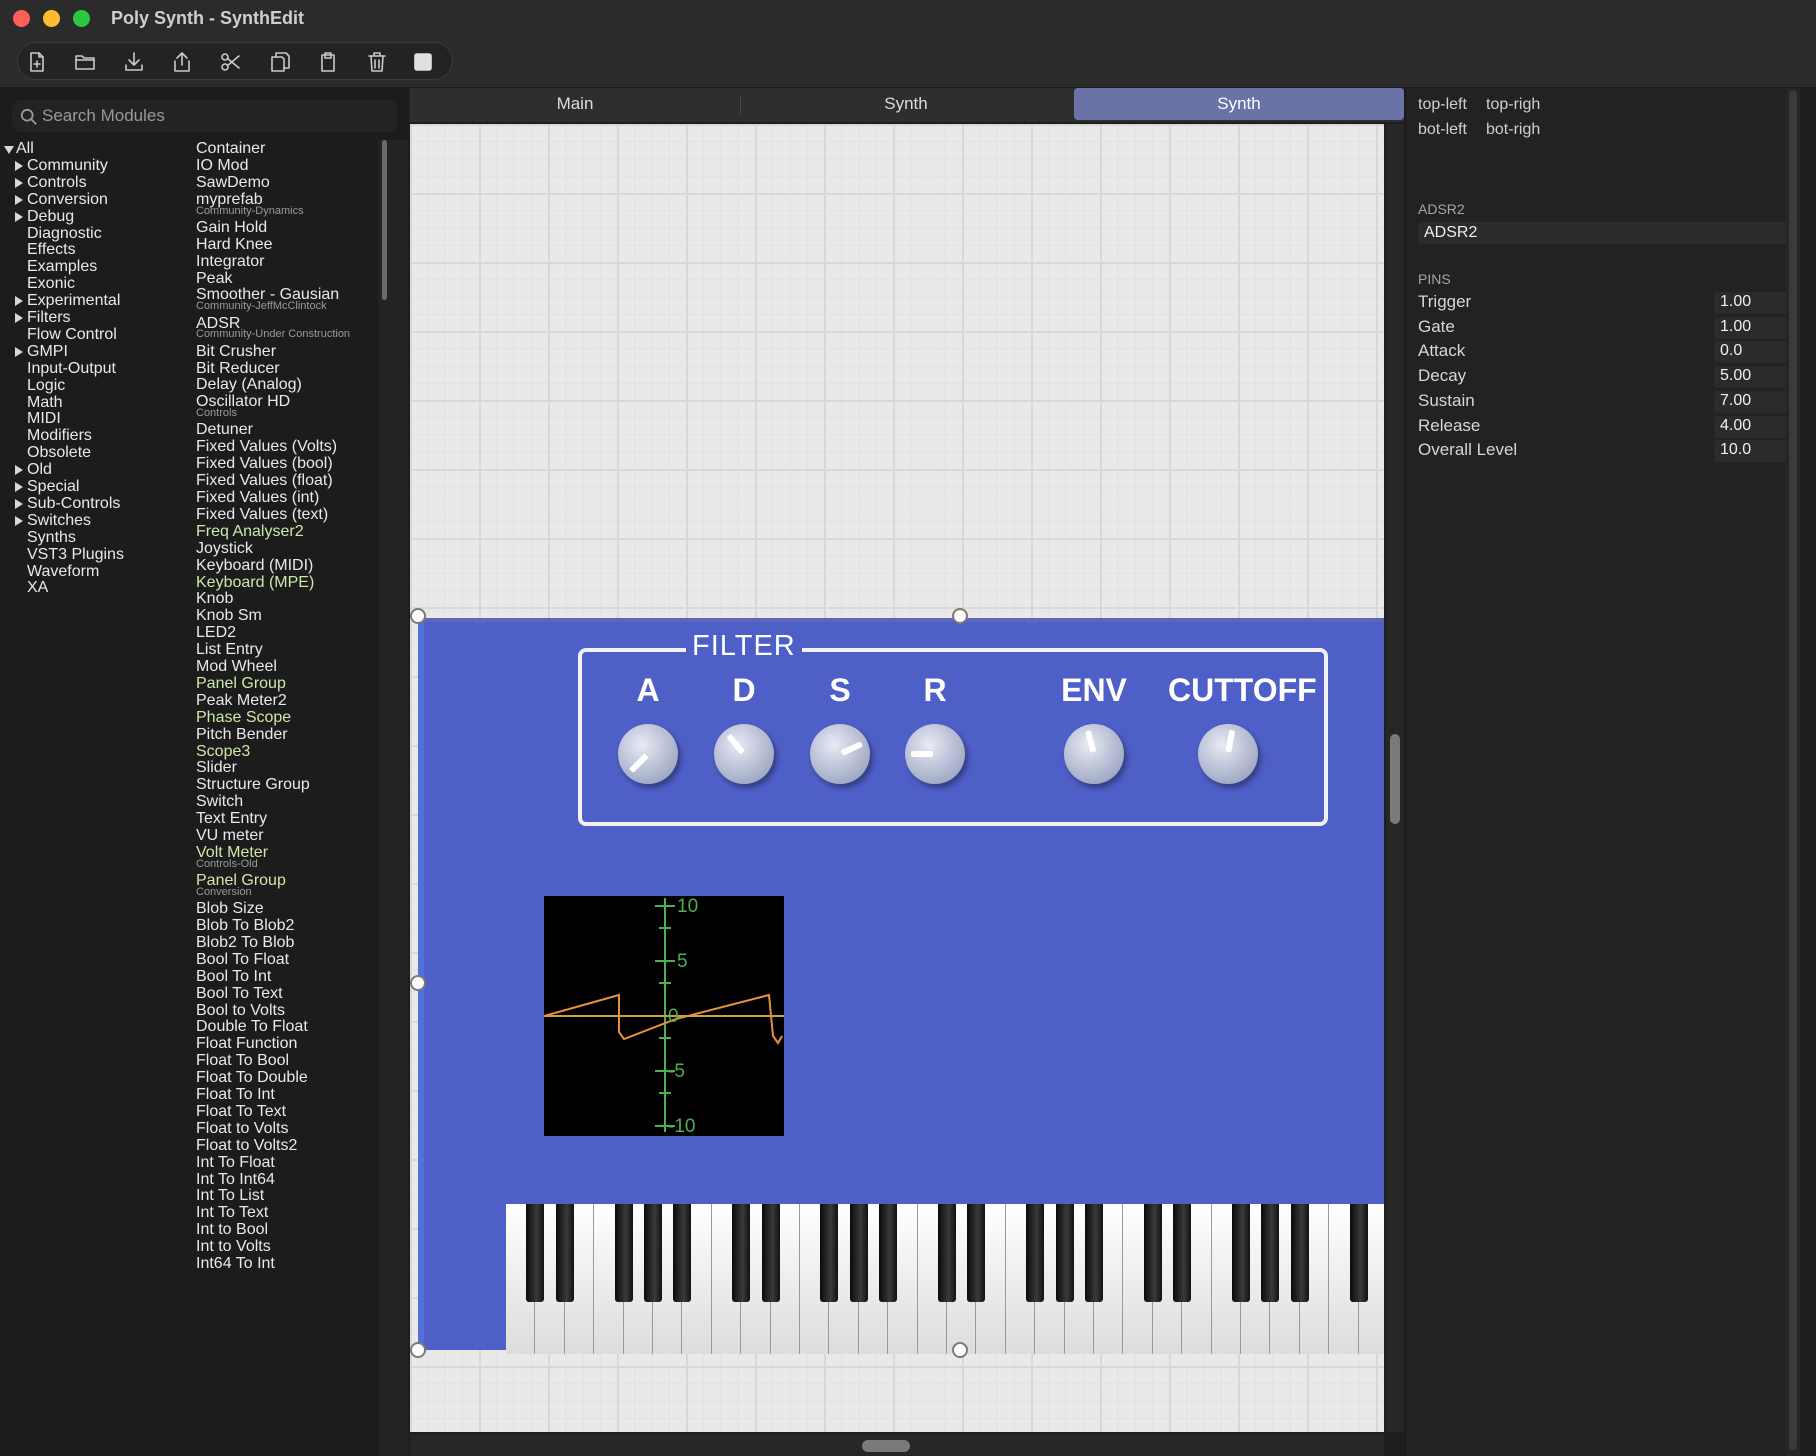 The height and width of the screenshot is (1456, 1816). What do you see at coordinates (1754, 426) in the screenshot?
I see `pin-value-field: 4.00` at bounding box center [1754, 426].